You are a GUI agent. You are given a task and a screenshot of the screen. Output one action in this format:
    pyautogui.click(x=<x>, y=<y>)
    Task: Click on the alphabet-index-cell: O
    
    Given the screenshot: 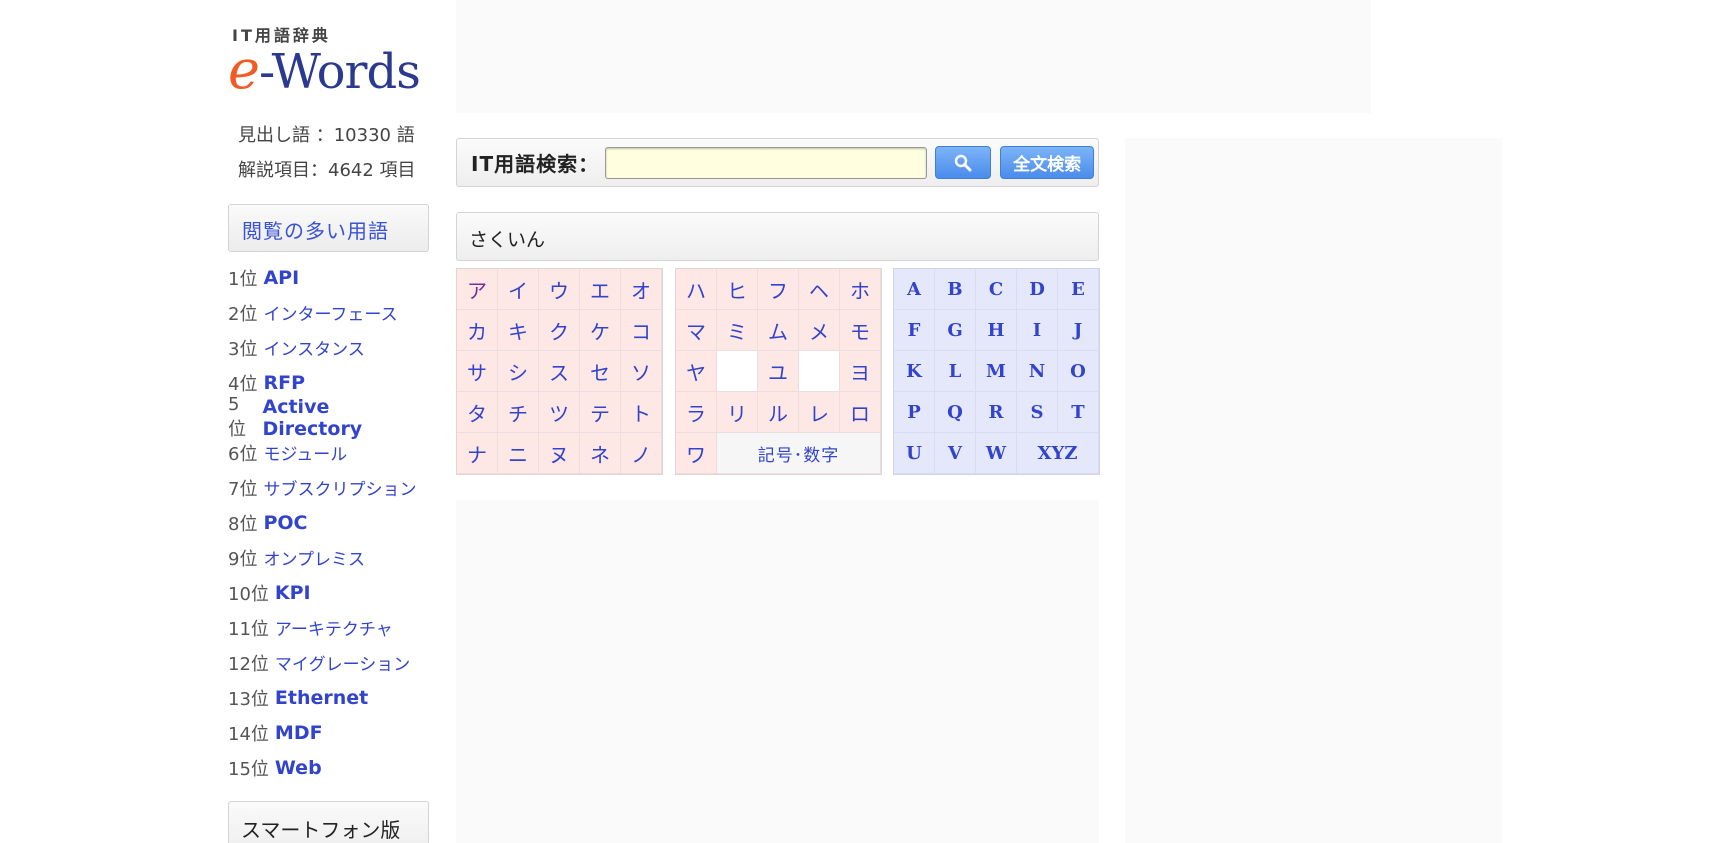 What is the action you would take?
    pyautogui.click(x=1078, y=371)
    